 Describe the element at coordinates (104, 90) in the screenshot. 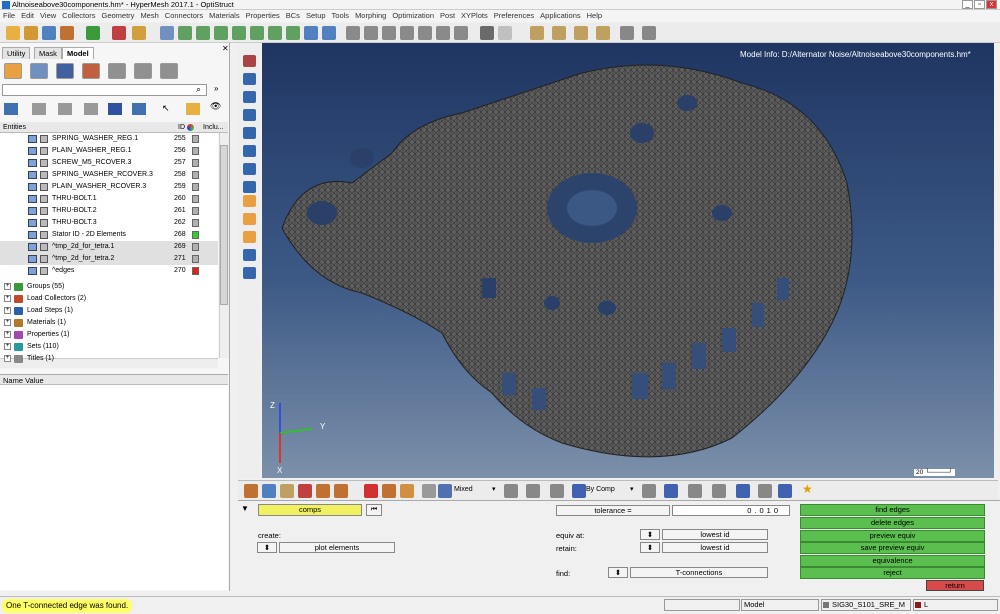

I see `entity-search-input` at that location.